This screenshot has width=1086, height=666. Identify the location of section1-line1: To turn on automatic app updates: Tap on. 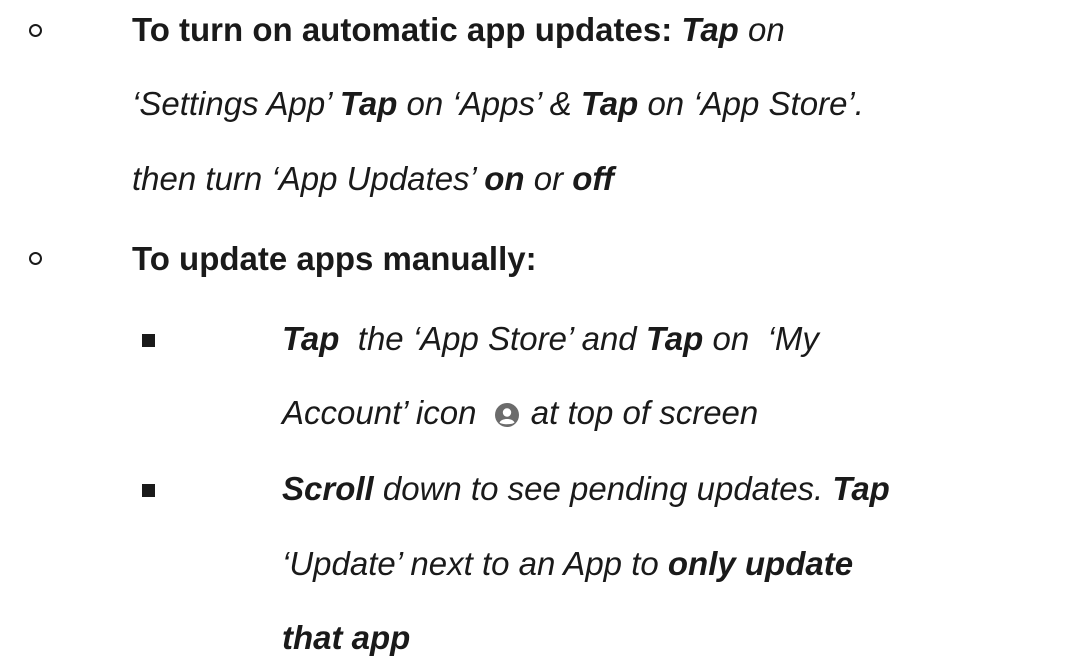
(458, 30).